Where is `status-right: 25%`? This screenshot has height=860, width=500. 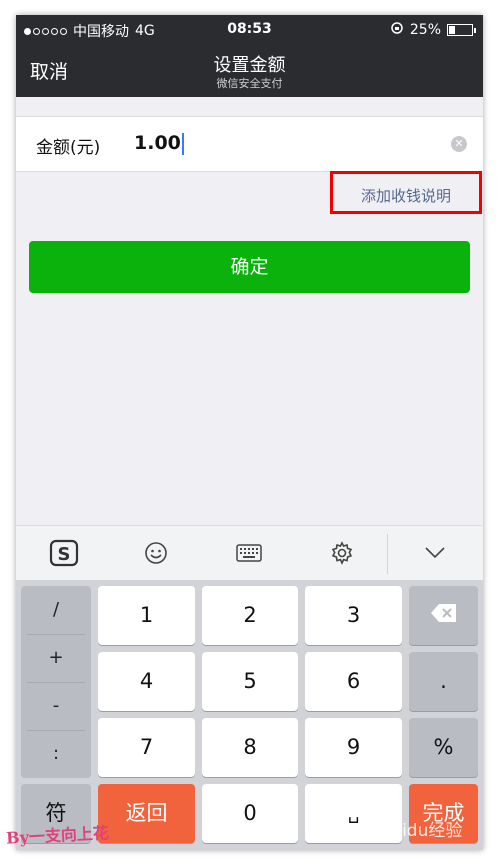 status-right: 25% is located at coordinates (433, 30).